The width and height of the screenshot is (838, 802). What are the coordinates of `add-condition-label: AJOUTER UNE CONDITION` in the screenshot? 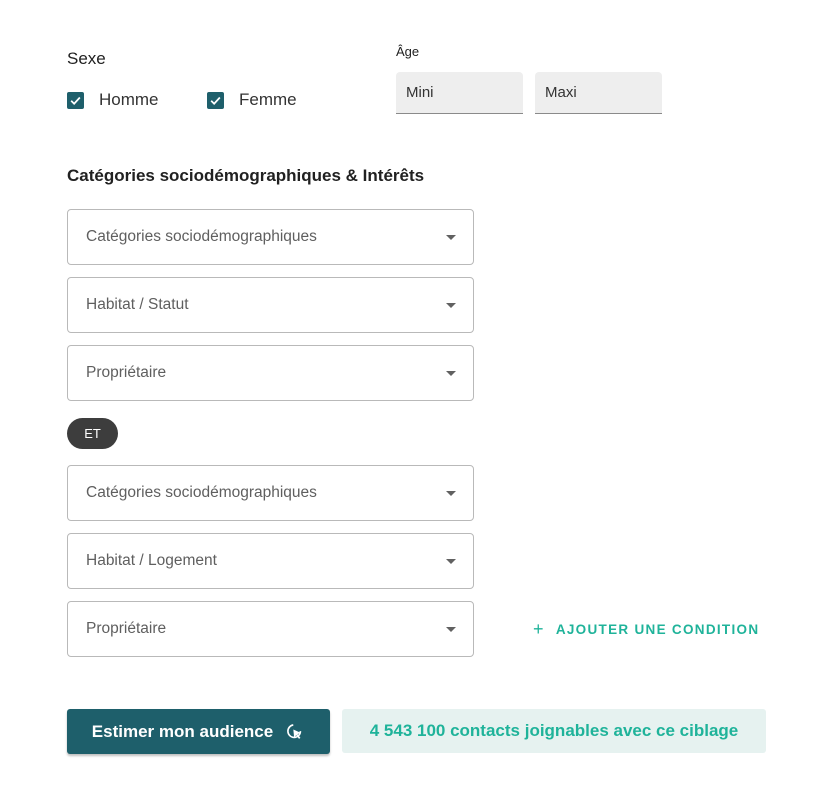 It's located at (657, 629).